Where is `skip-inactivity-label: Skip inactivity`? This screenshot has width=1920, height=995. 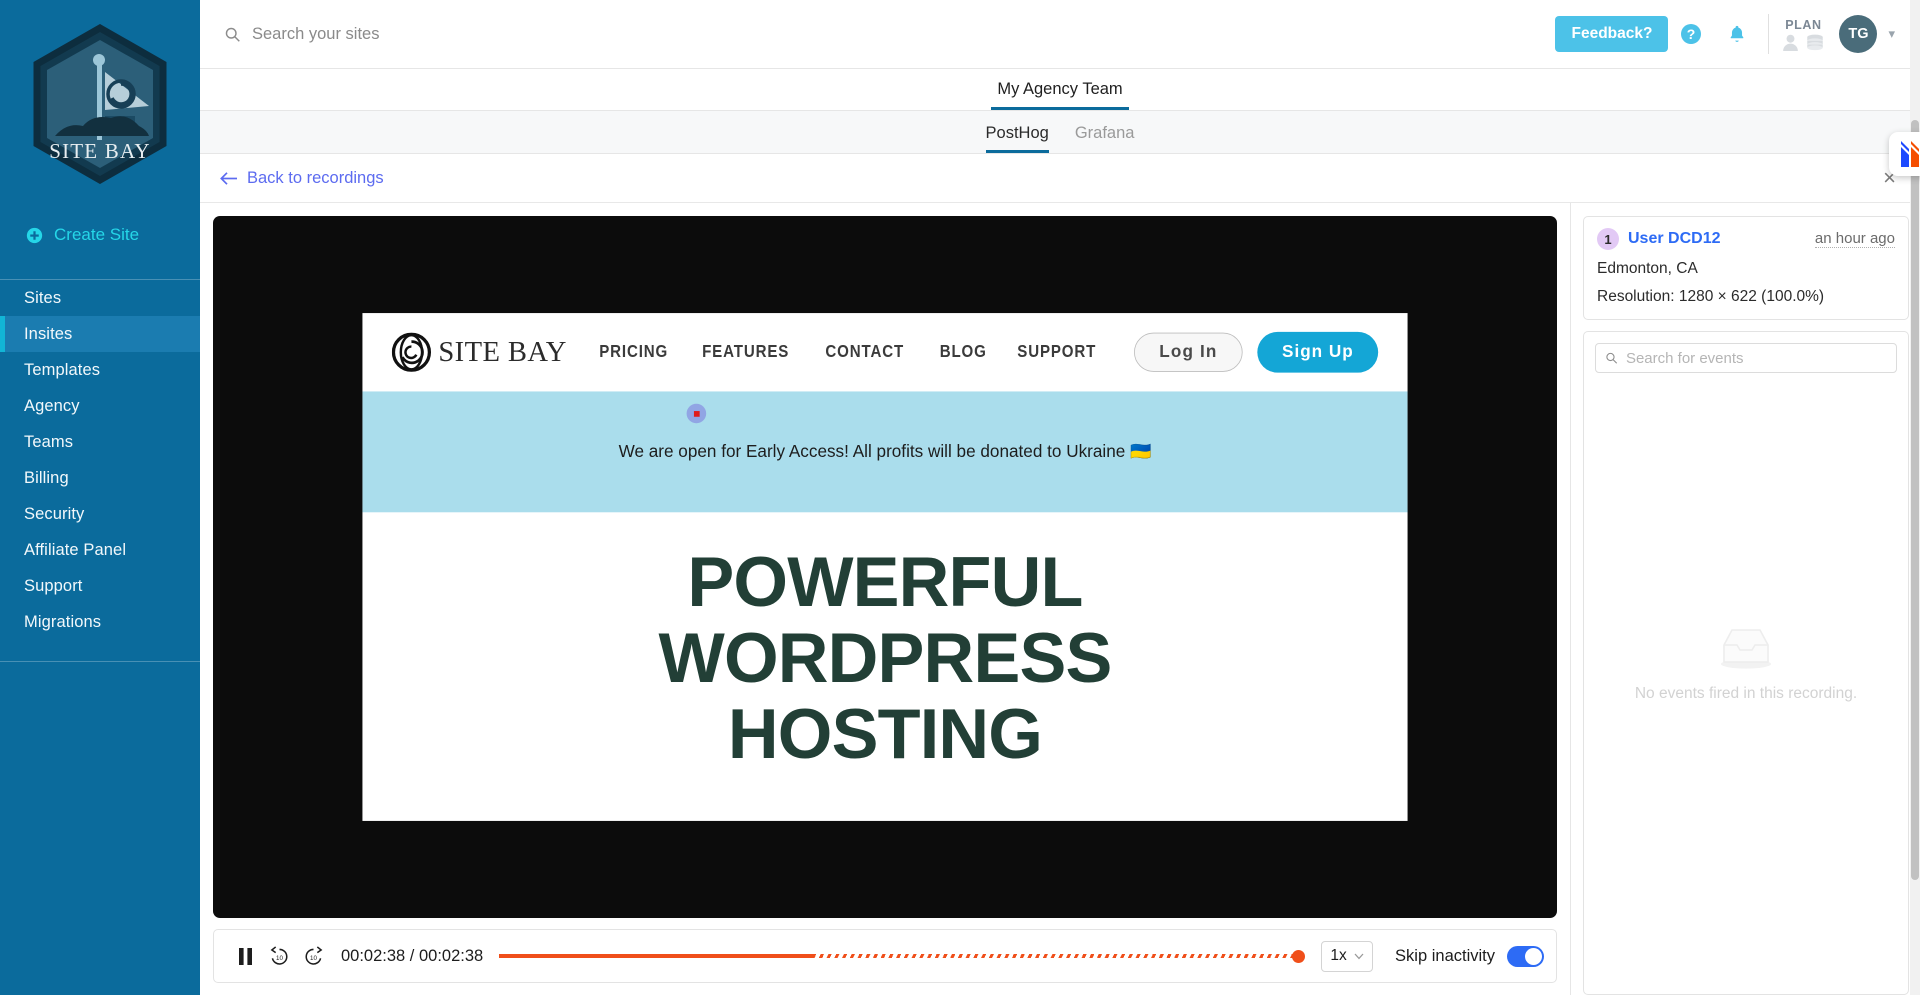 skip-inactivity-label: Skip inactivity is located at coordinates (1445, 955).